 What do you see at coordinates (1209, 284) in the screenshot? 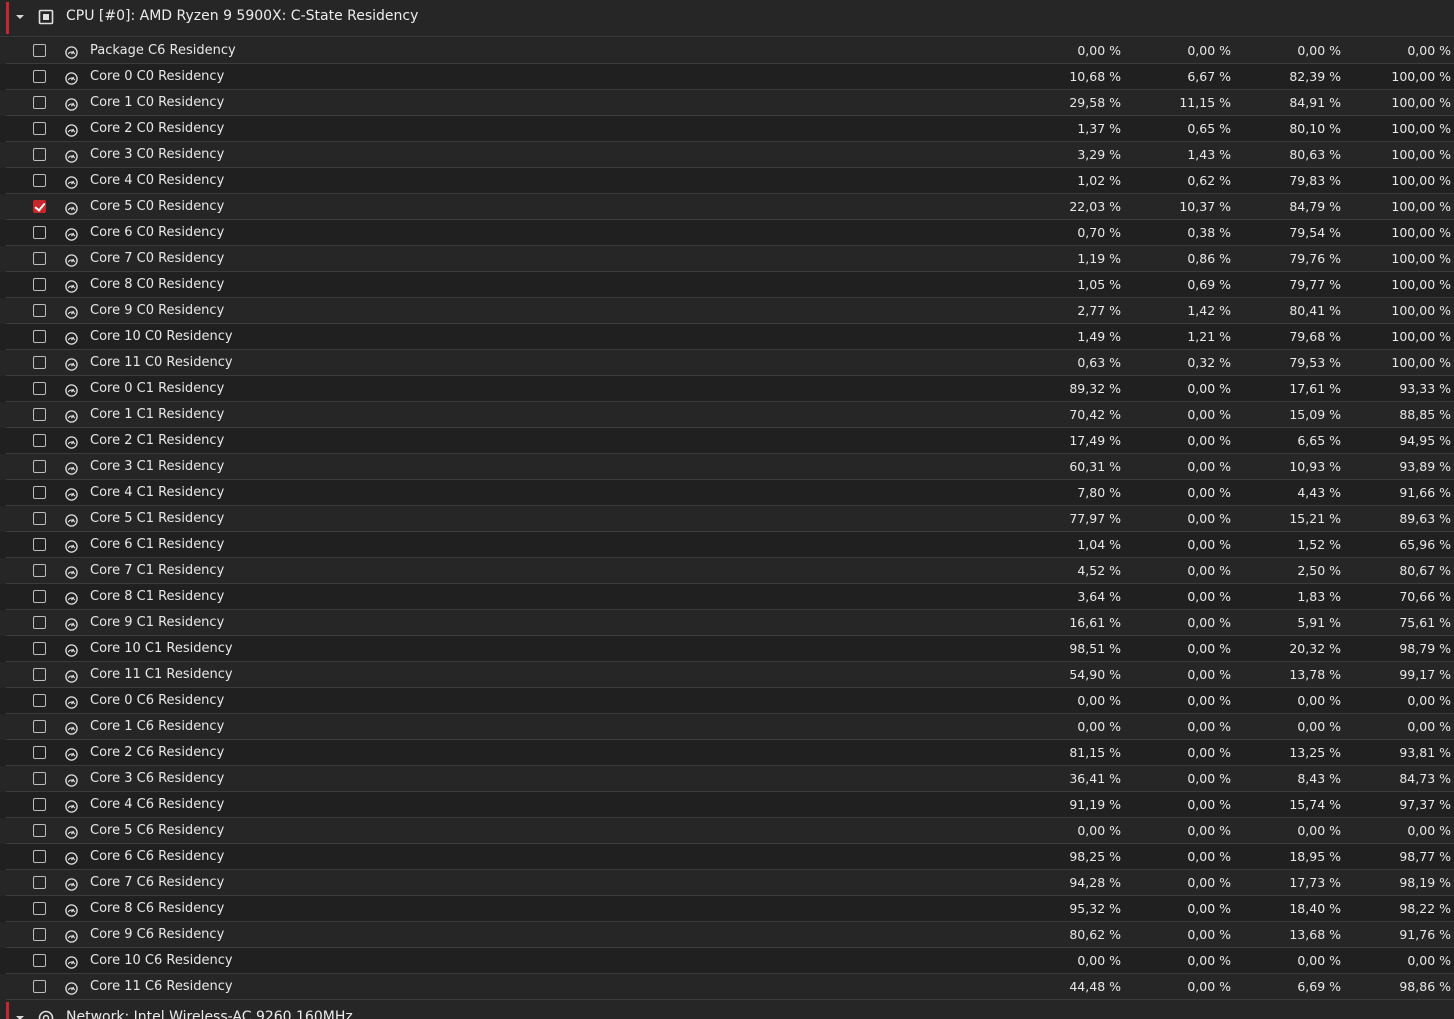
I see `value-min: 0,69 %` at bounding box center [1209, 284].